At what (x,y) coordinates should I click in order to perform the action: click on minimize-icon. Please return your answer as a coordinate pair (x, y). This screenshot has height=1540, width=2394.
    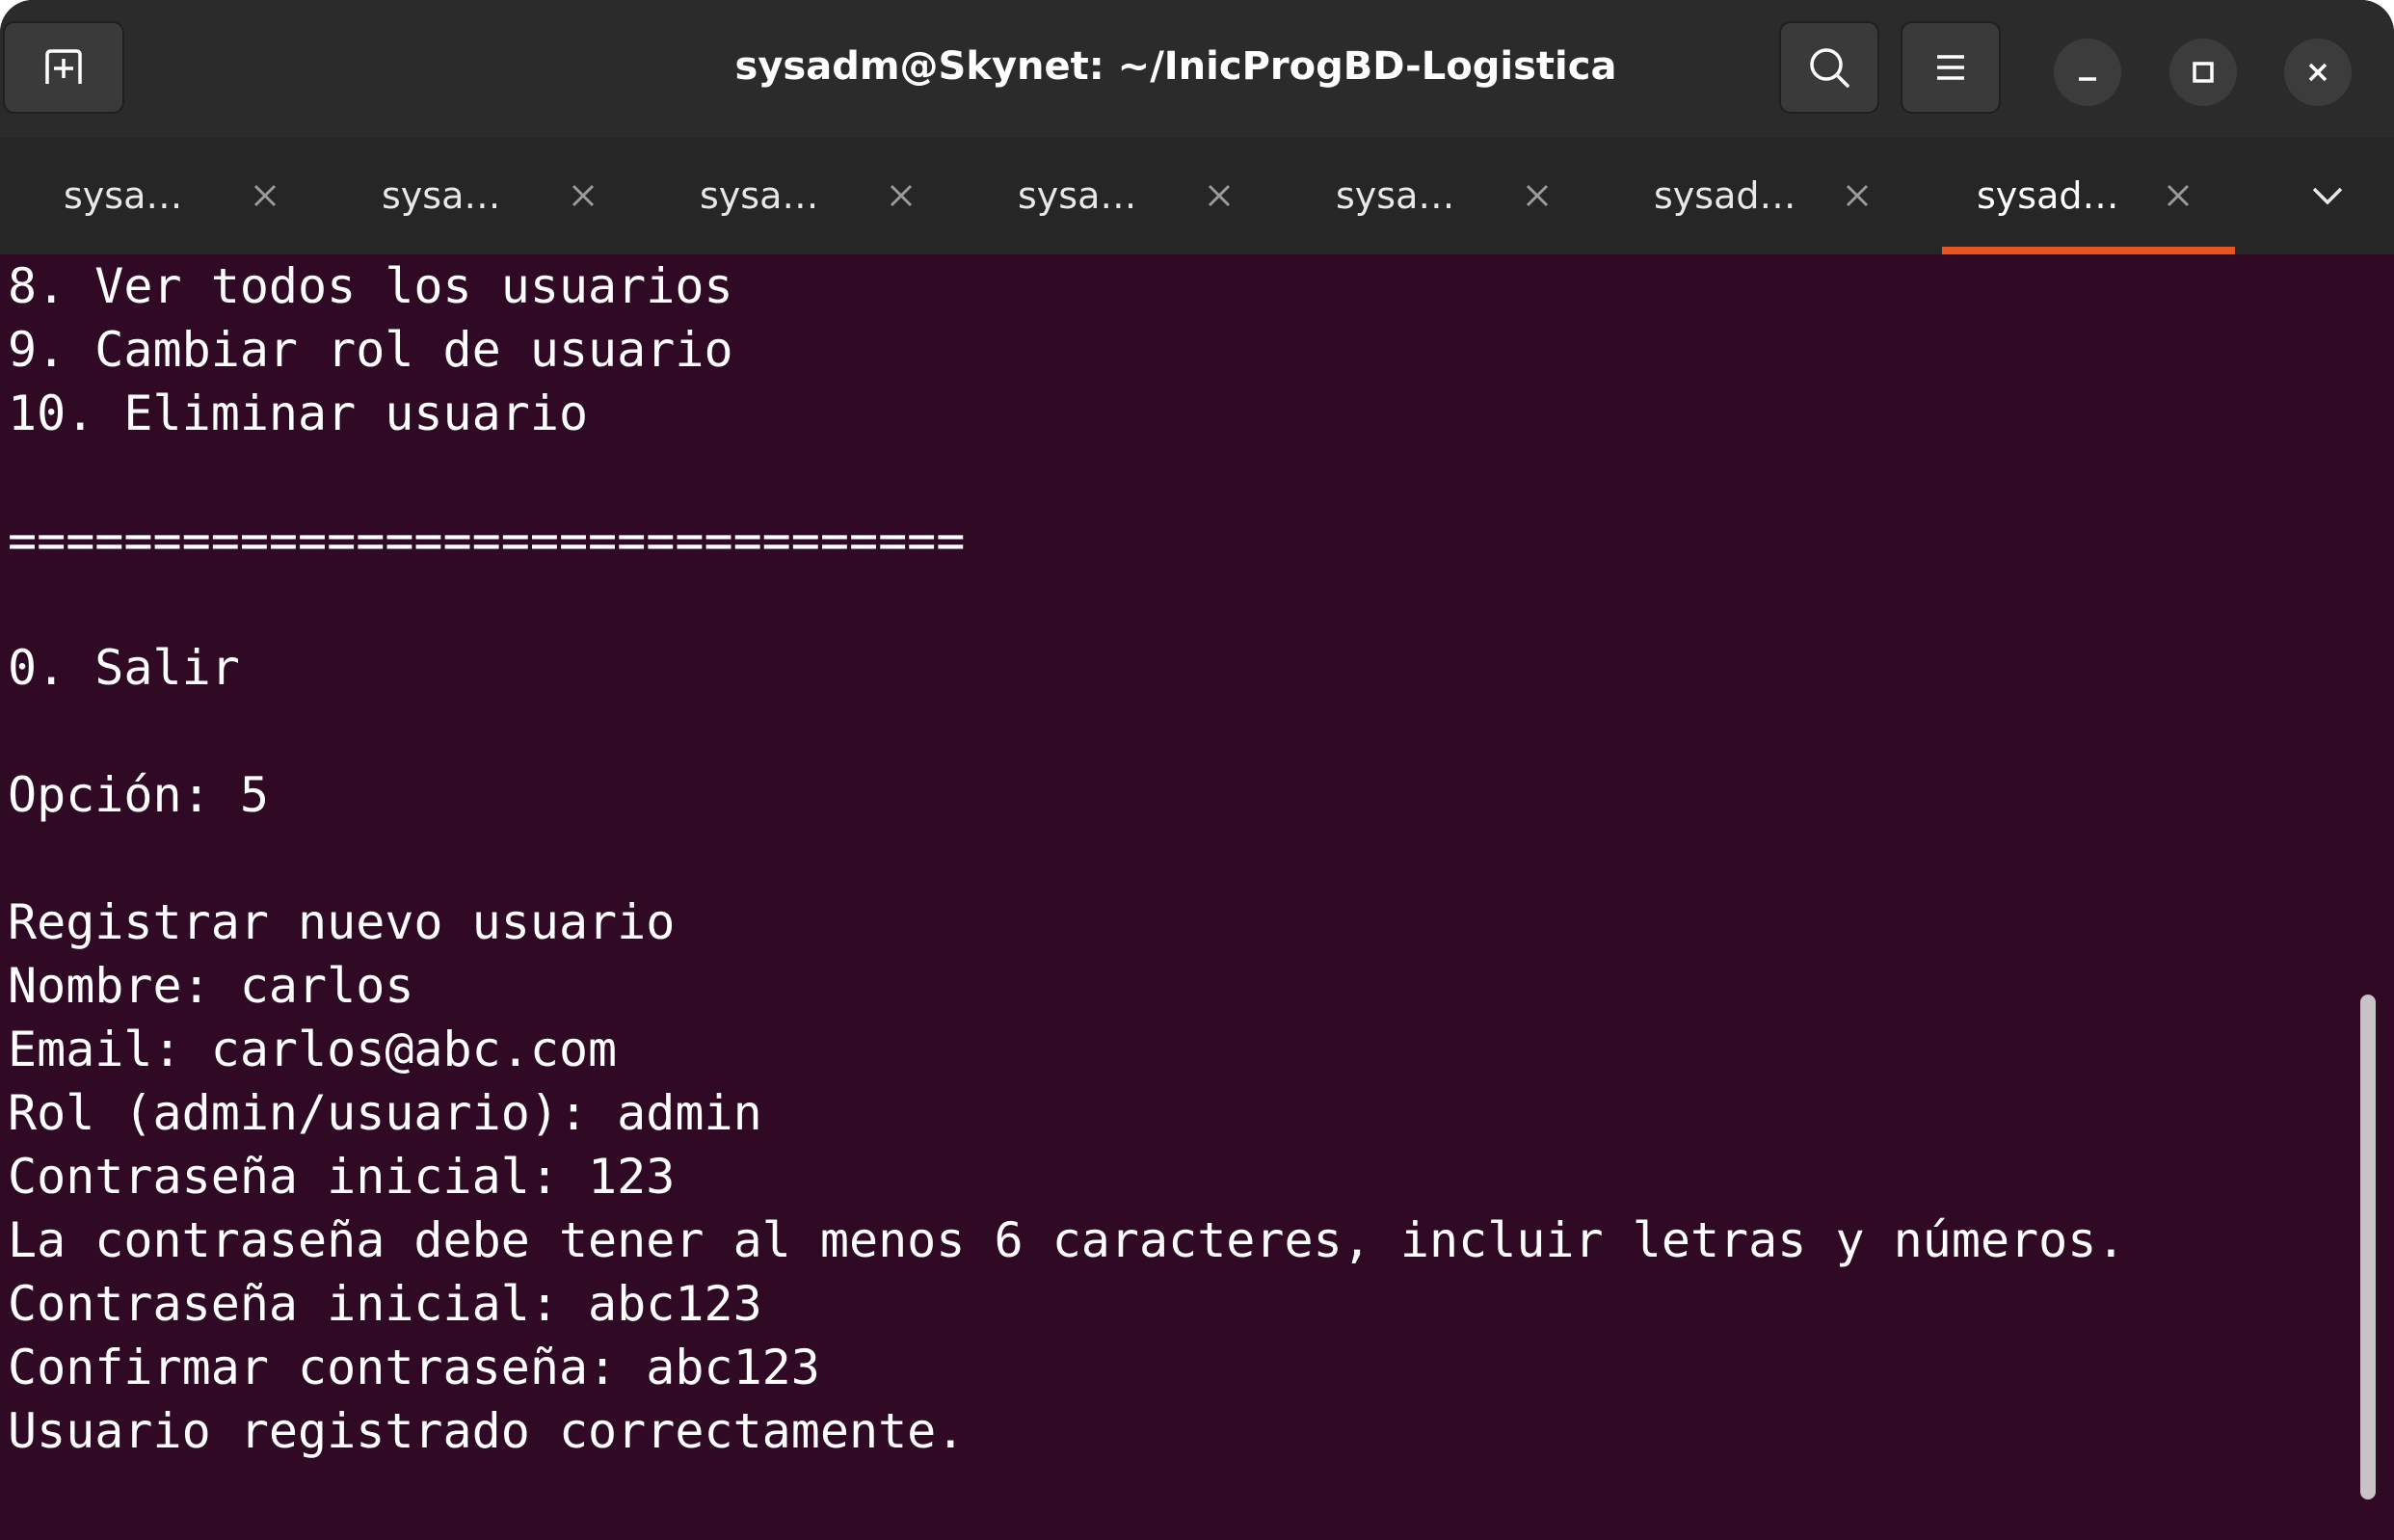
    Looking at the image, I should click on (2087, 79).